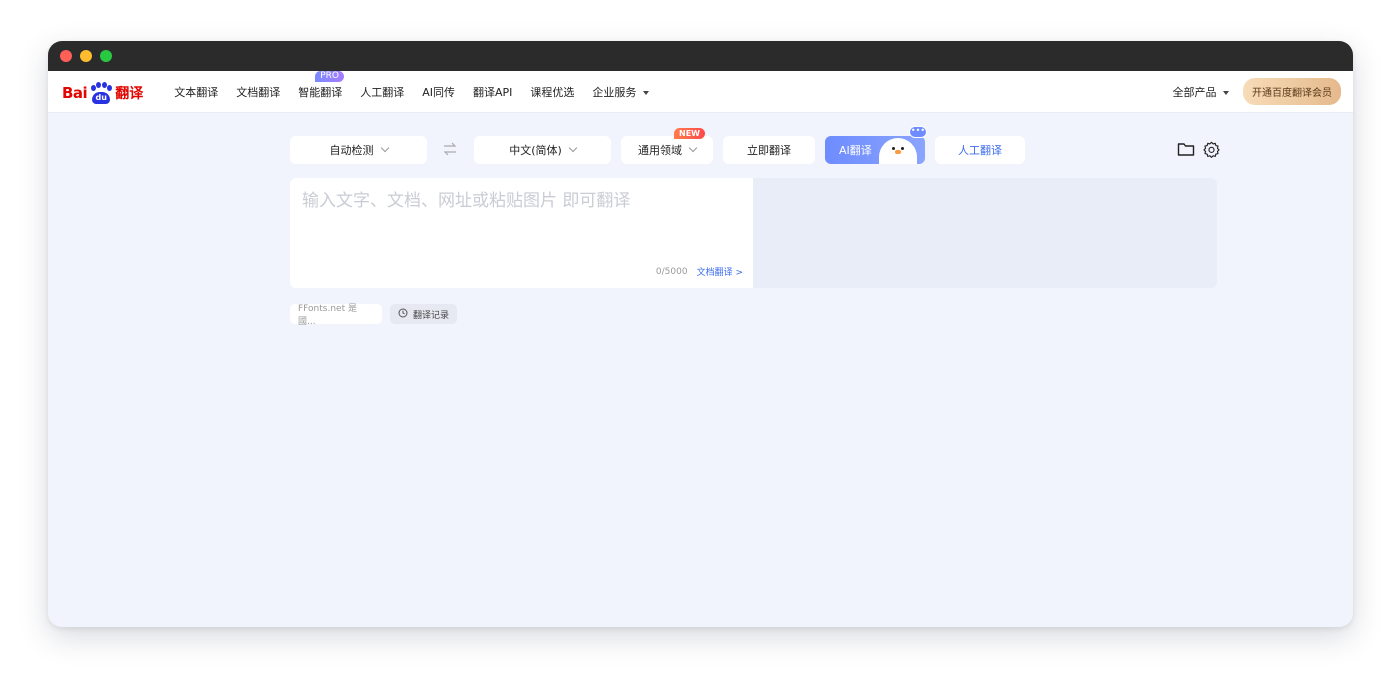 The image size is (1400, 700). What do you see at coordinates (329, 76) in the screenshot?
I see `pro-badge: PRO` at bounding box center [329, 76].